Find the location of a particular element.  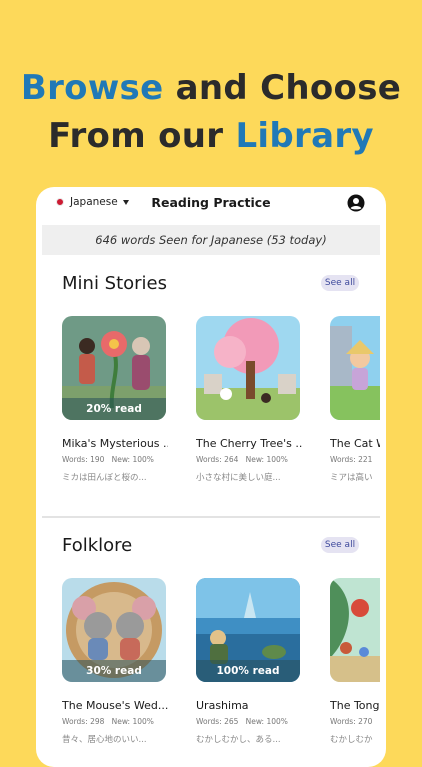

app-top-bar: Japanese Reading Practice is located at coordinates (211, 205).